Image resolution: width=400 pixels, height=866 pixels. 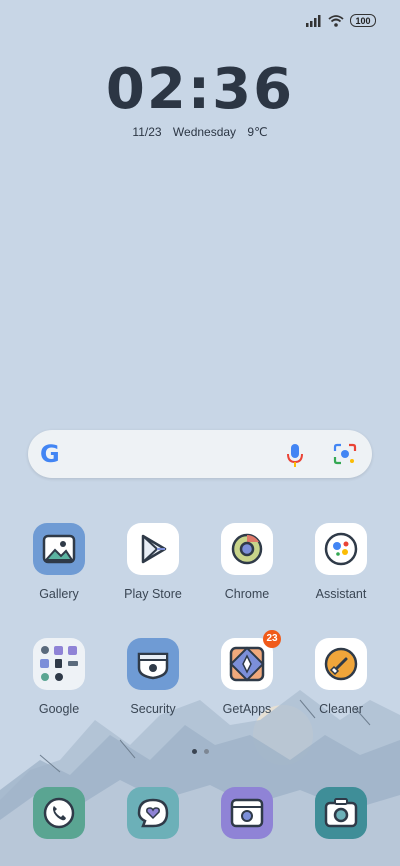 I want to click on wifi-icon, so click(x=336, y=20).